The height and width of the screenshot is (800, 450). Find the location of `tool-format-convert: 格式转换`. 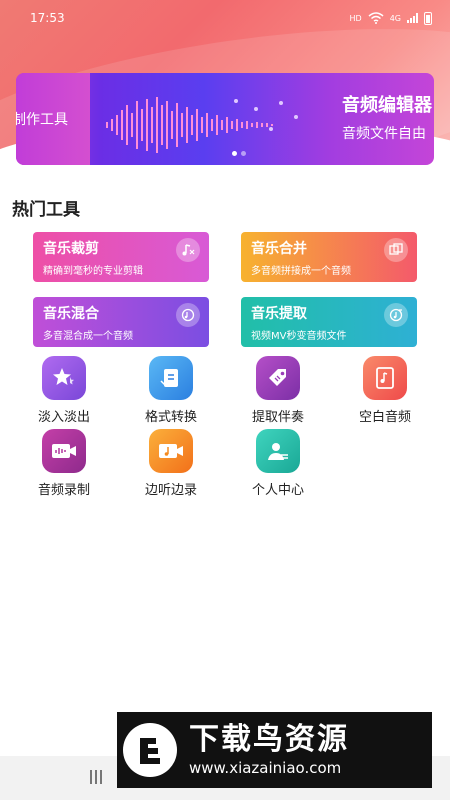

tool-format-convert: 格式转换 is located at coordinates (171, 390).